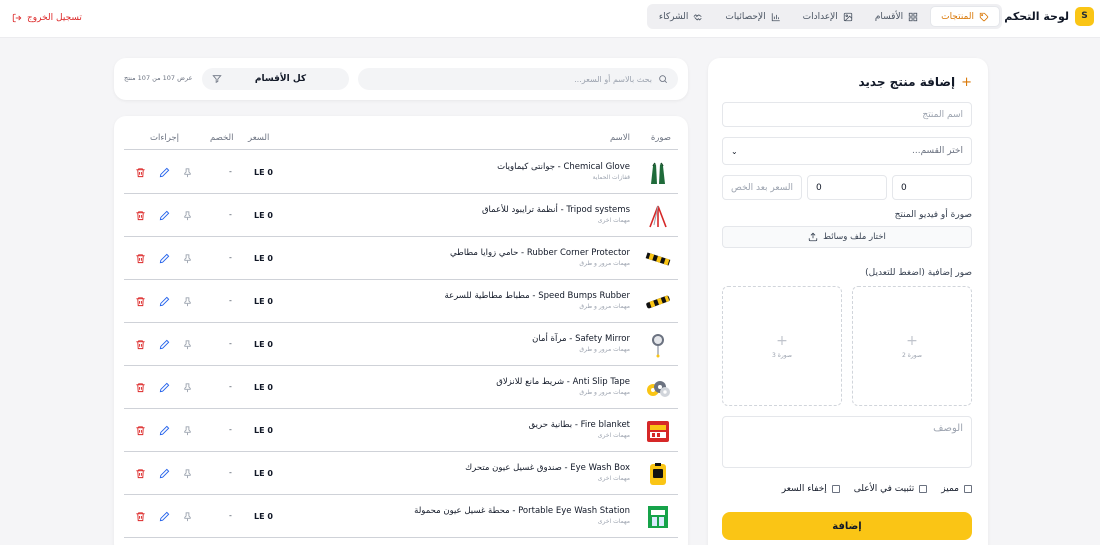 This screenshot has height=545, width=1100. What do you see at coordinates (956, 489) in the screenshot?
I see `featured-checkbox: مميز` at bounding box center [956, 489].